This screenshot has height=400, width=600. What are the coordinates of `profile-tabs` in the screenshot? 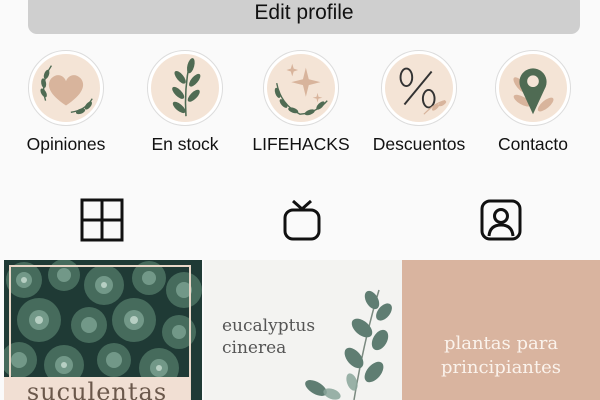 It's located at (300, 220).